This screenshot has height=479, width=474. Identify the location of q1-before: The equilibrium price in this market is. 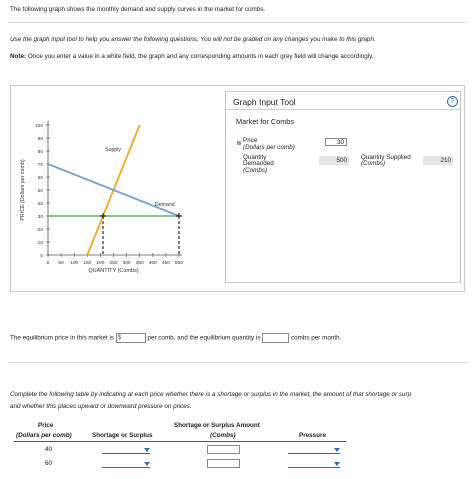
(62, 338).